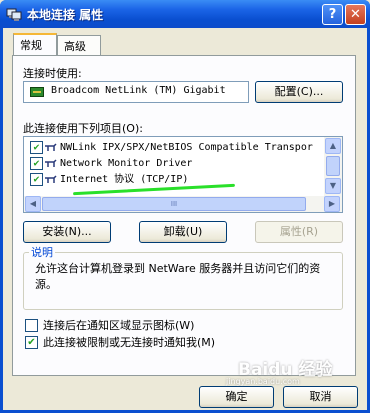 This screenshot has width=370, height=413. What do you see at coordinates (75, 46) in the screenshot?
I see `tab-advanced-label: 高级` at bounding box center [75, 46].